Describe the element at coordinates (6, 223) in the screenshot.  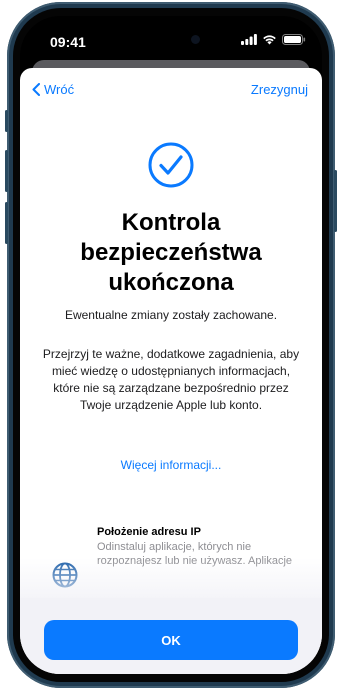
I see `side-button-volume-down` at that location.